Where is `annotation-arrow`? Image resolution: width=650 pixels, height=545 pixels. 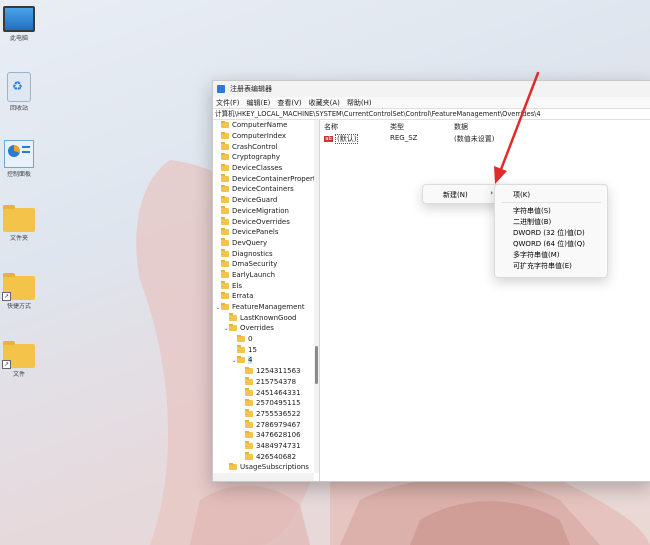
annotation-arrow is located at coordinates (517, 127).